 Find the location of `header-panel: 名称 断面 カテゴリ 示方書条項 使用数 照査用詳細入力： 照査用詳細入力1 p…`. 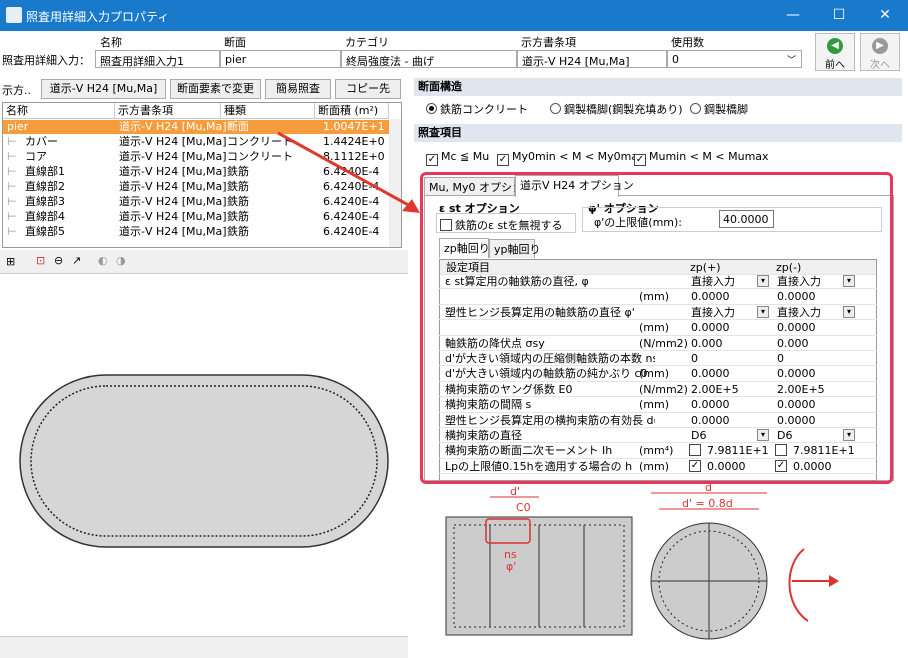

header-panel: 名称 断面 カテゴリ 示方書条項 使用数 照査用詳細入力： 照査用詳細入力1 p… is located at coordinates (454, 53).